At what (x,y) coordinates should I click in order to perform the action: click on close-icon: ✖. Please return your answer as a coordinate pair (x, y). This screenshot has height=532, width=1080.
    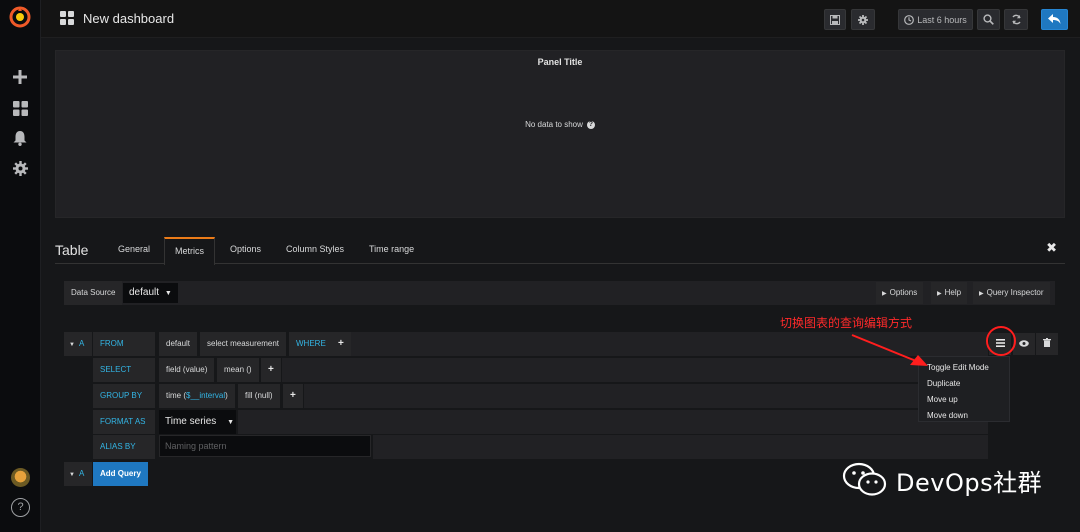
    Looking at the image, I should click on (1051, 248).